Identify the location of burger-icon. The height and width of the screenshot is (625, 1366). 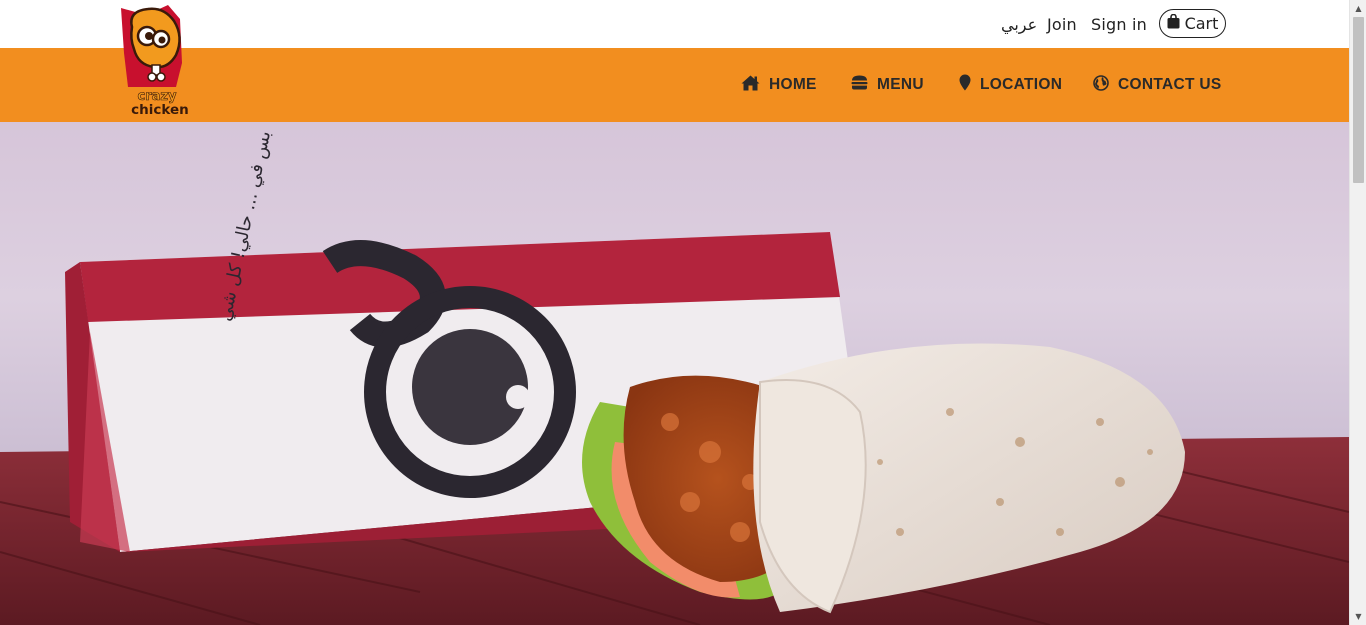
(859, 85).